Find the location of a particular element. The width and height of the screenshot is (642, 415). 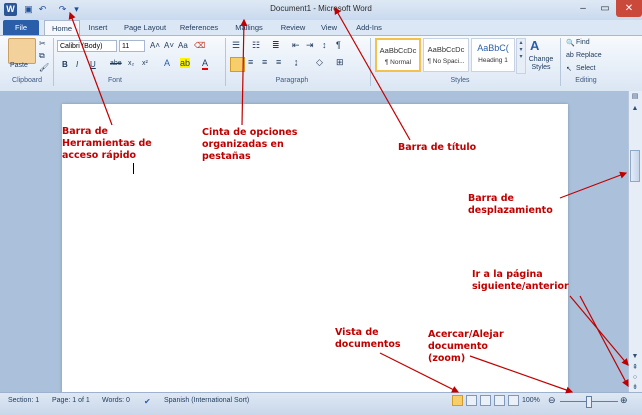

text-effects-icon: A is located at coordinates (167, 63).